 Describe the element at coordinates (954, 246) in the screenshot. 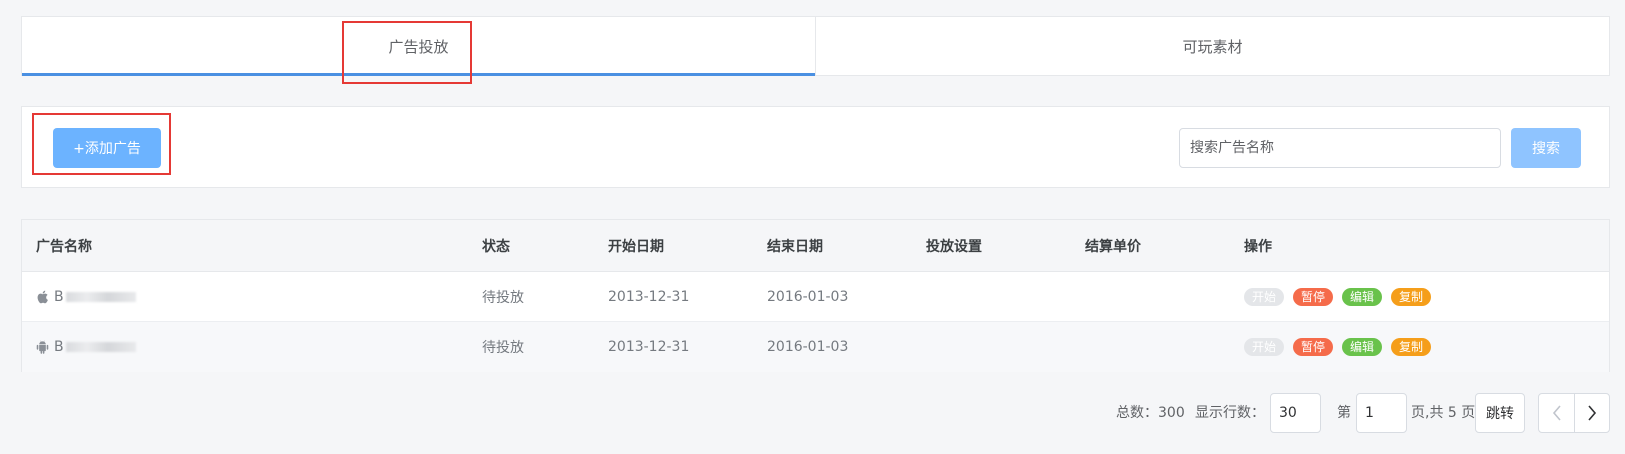

I see `header-delivery-setting: 投放设置` at that location.